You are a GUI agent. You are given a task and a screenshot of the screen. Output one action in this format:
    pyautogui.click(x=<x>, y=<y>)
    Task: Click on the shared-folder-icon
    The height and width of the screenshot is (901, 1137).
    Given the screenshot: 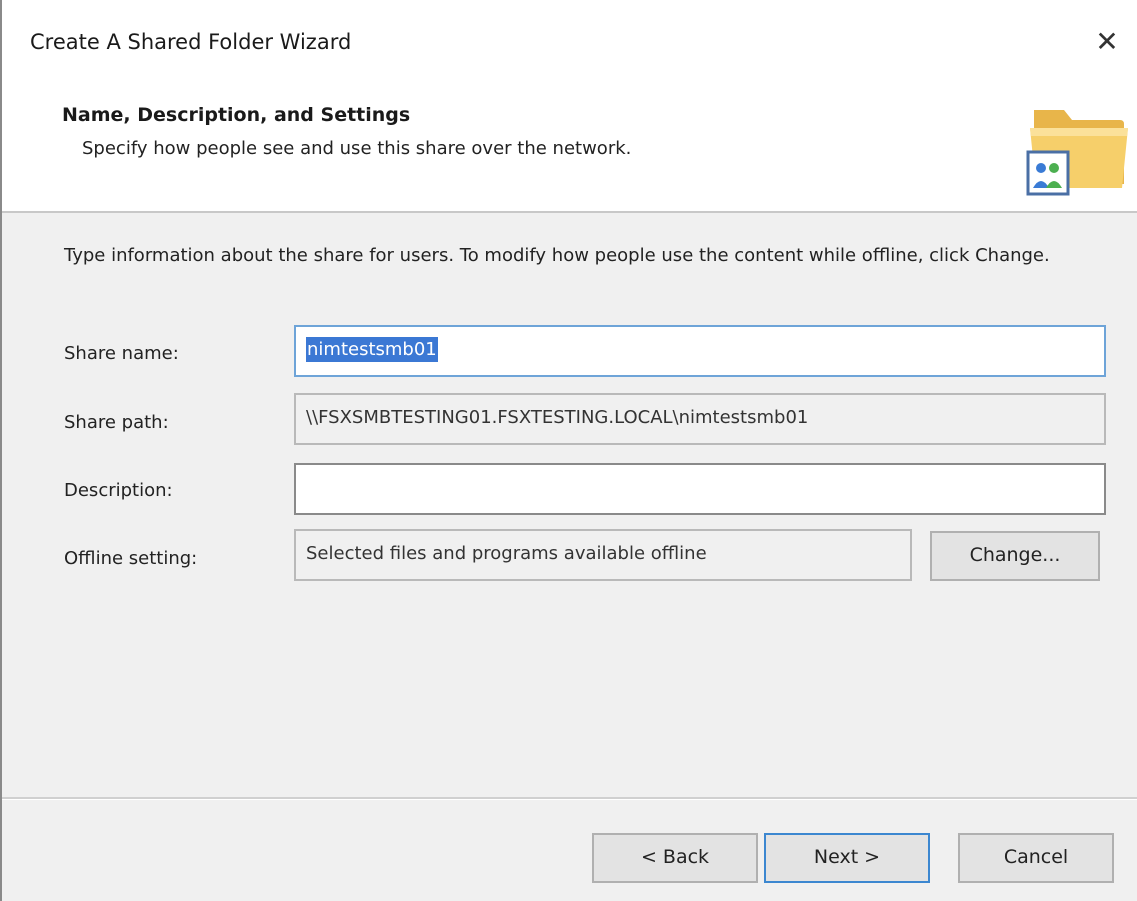 What is the action you would take?
    pyautogui.click(x=1077, y=153)
    